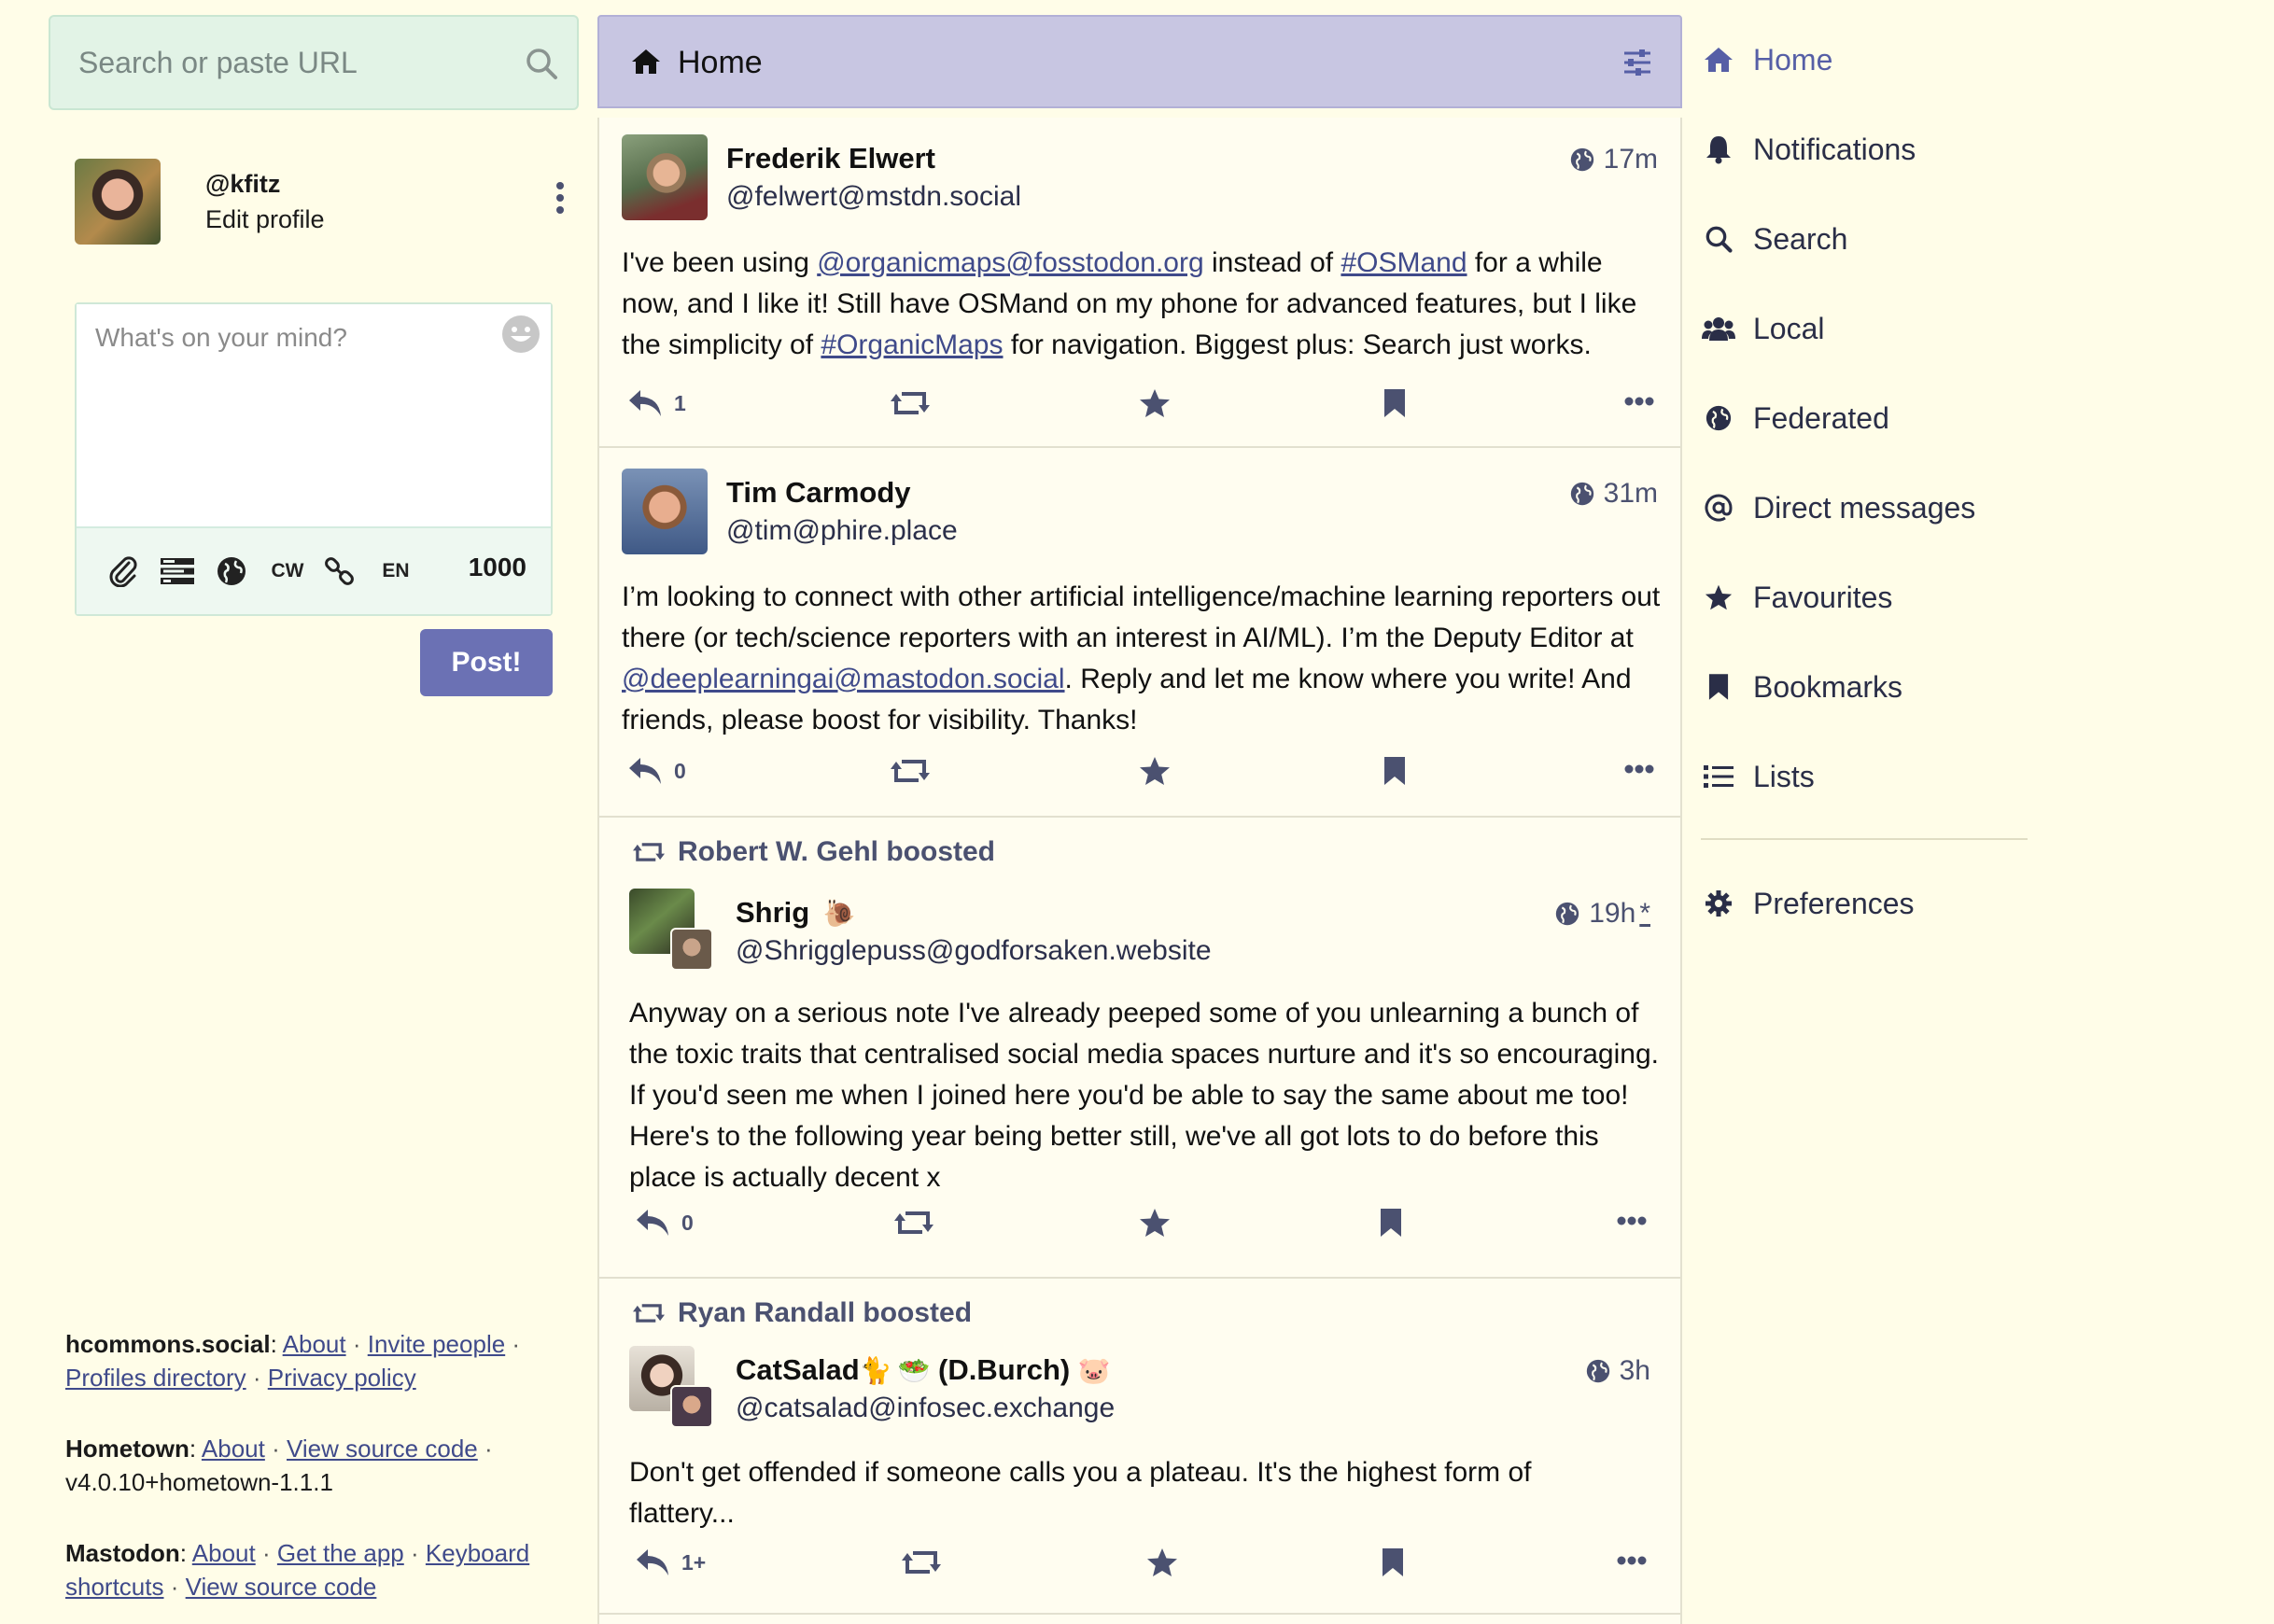  Describe the element at coordinates (656, 403) in the screenshot. I see `reply-button: 1` at that location.